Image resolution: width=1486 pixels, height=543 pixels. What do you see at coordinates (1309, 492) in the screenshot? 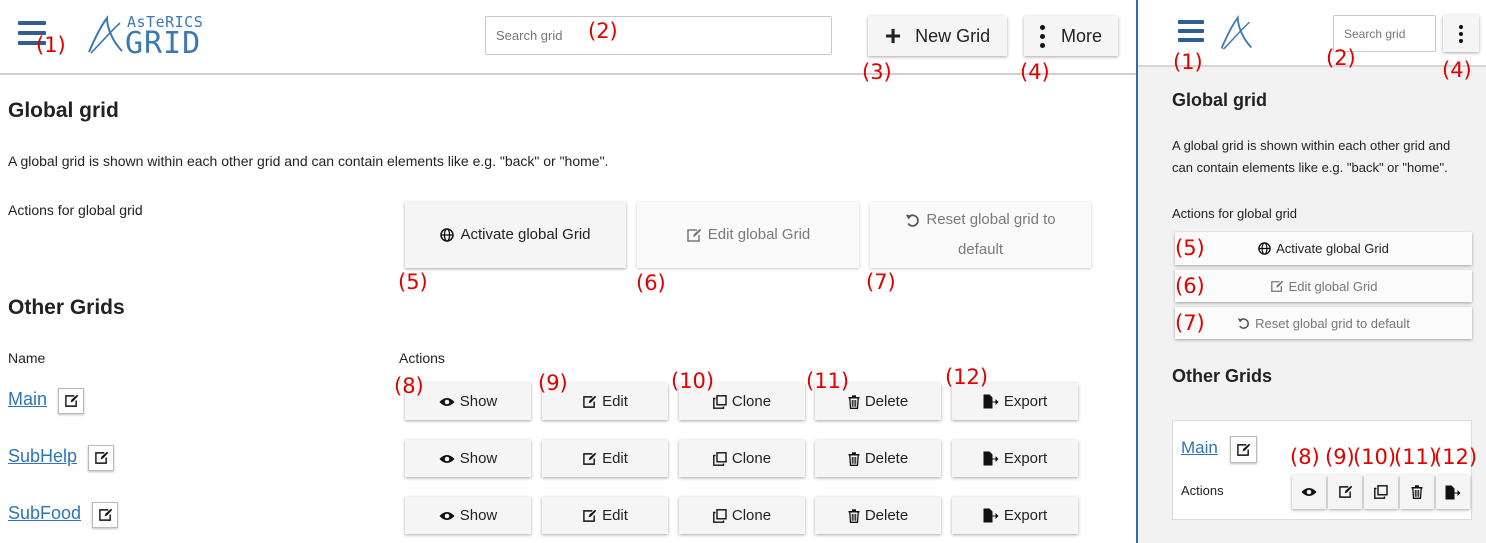
I see `mobile-show-button` at bounding box center [1309, 492].